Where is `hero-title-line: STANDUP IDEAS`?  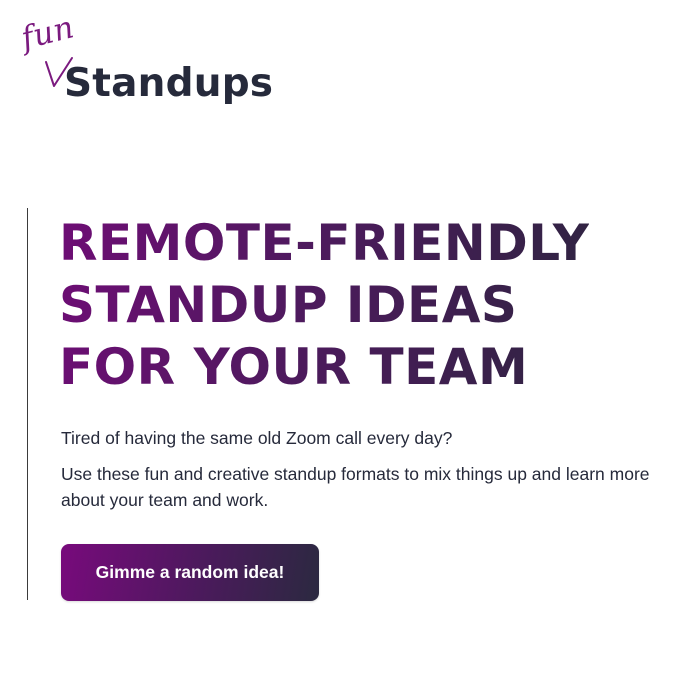 hero-title-line: STANDUP IDEAS is located at coordinates (288, 305).